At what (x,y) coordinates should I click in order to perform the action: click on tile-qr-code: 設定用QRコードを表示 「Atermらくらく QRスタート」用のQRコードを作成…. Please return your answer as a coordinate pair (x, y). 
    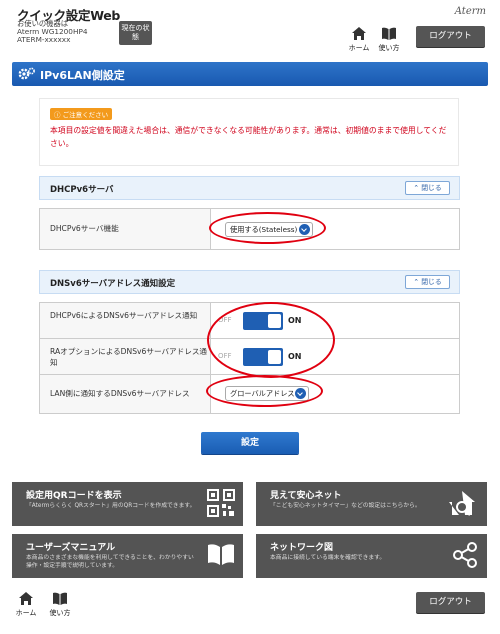
    Looking at the image, I should click on (127, 504).